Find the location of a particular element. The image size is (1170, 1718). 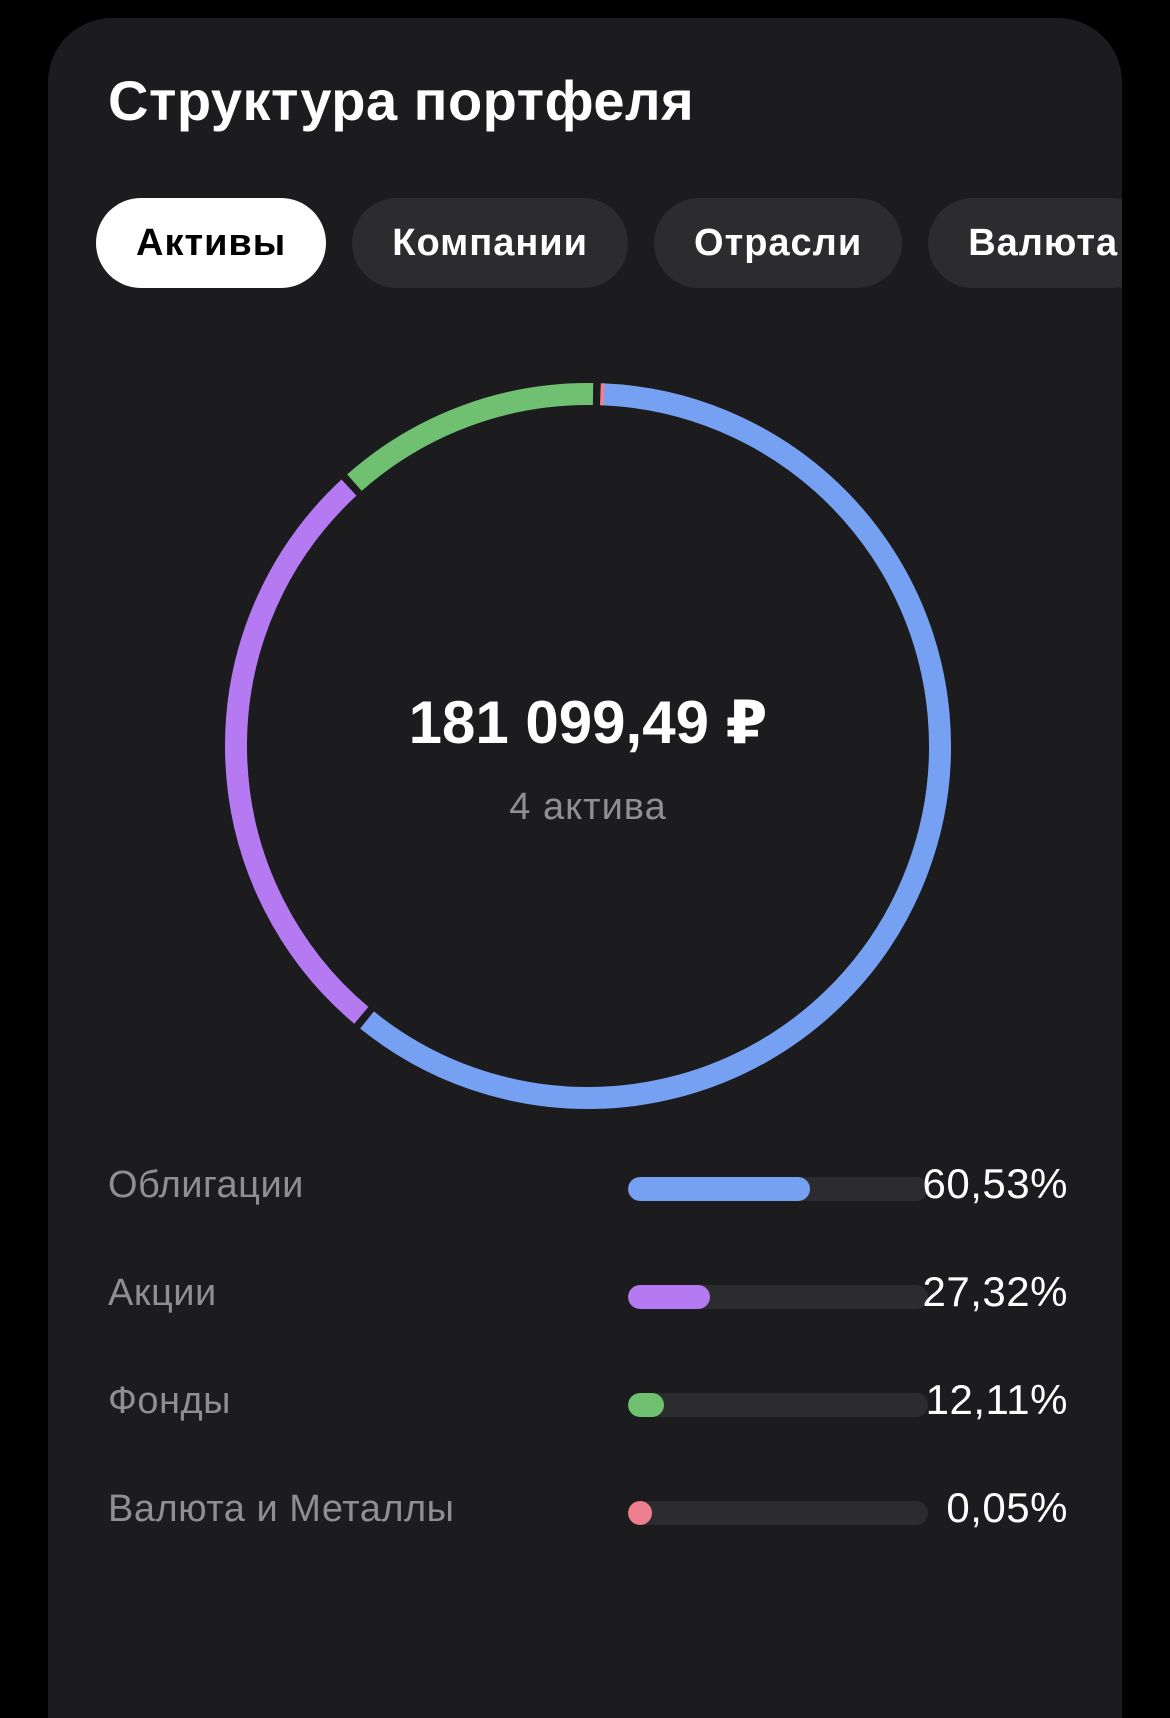

legend-label: Фонды is located at coordinates (169, 1401).